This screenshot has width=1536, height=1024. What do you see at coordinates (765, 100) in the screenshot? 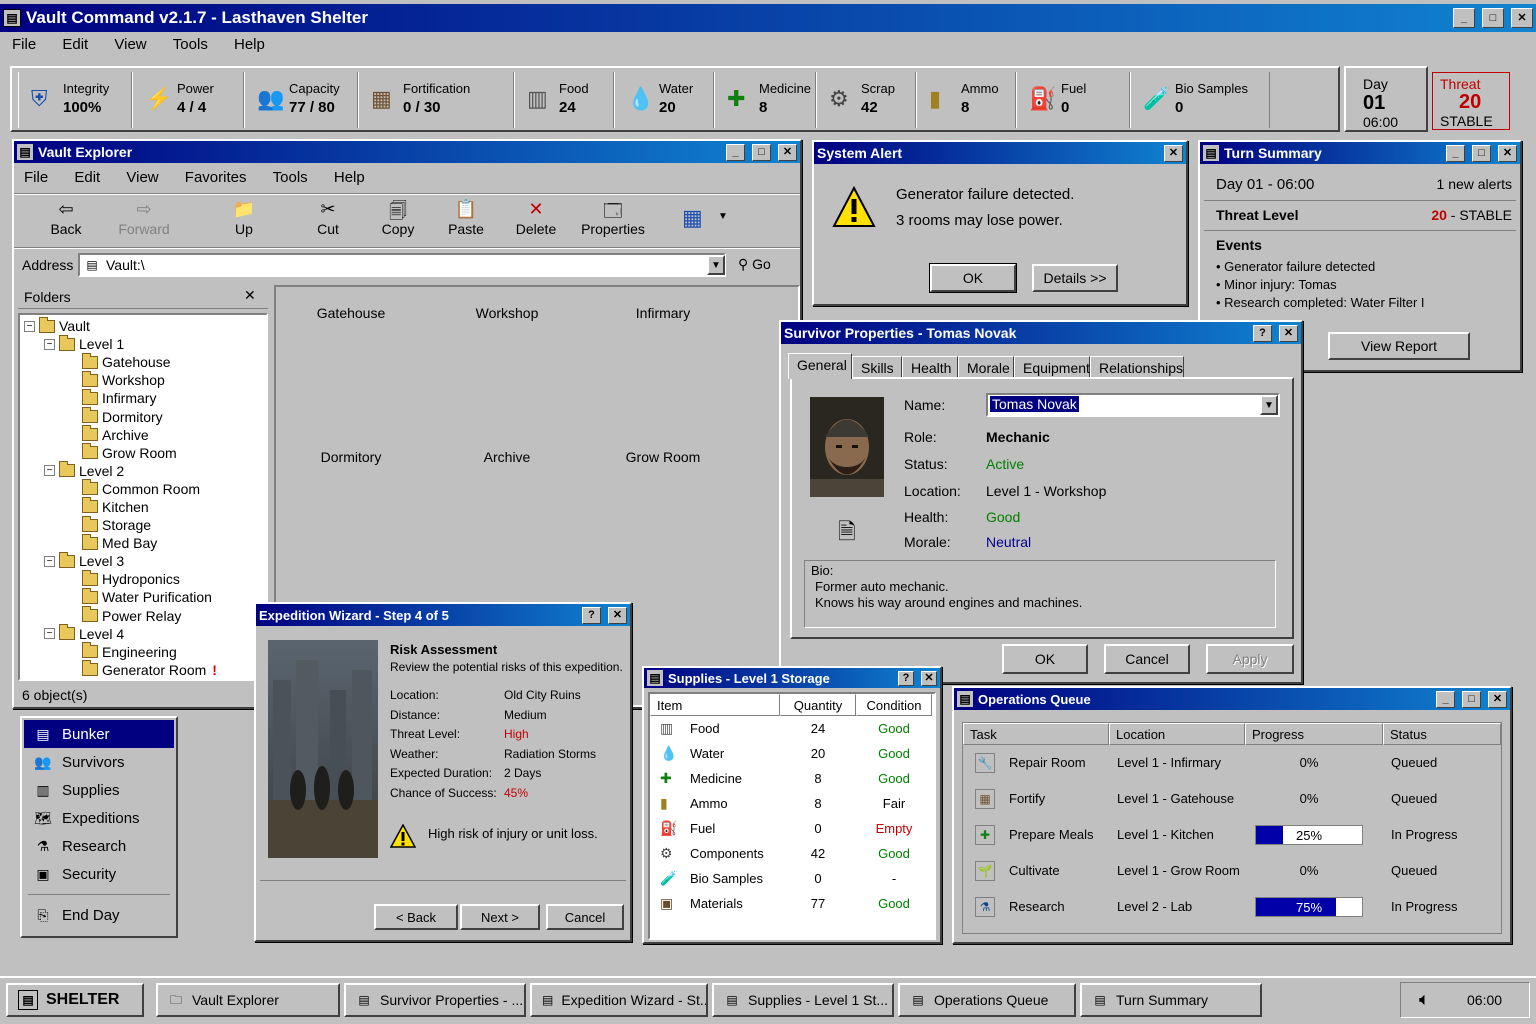
I see `stat-medicine: ✚ Medicine 8` at bounding box center [765, 100].